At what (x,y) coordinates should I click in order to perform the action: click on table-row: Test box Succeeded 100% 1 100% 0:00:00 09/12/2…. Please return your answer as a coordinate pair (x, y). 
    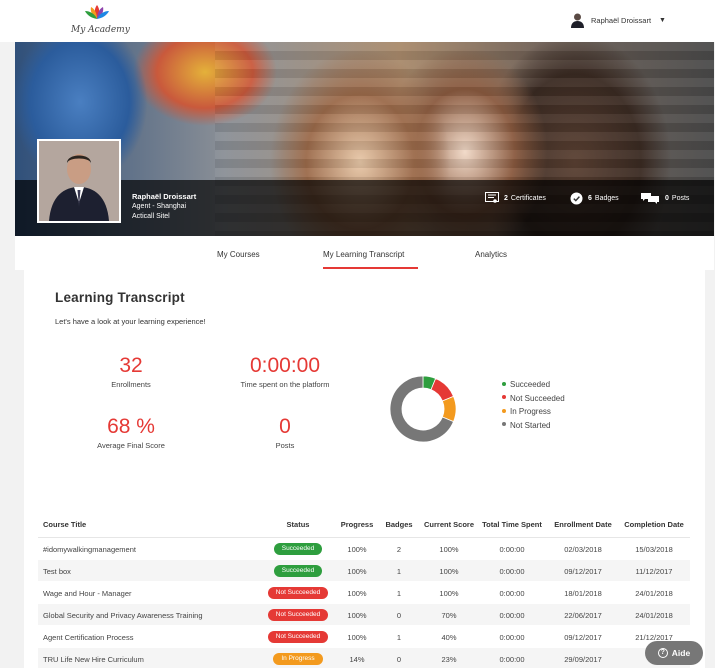
    Looking at the image, I should click on (364, 571).